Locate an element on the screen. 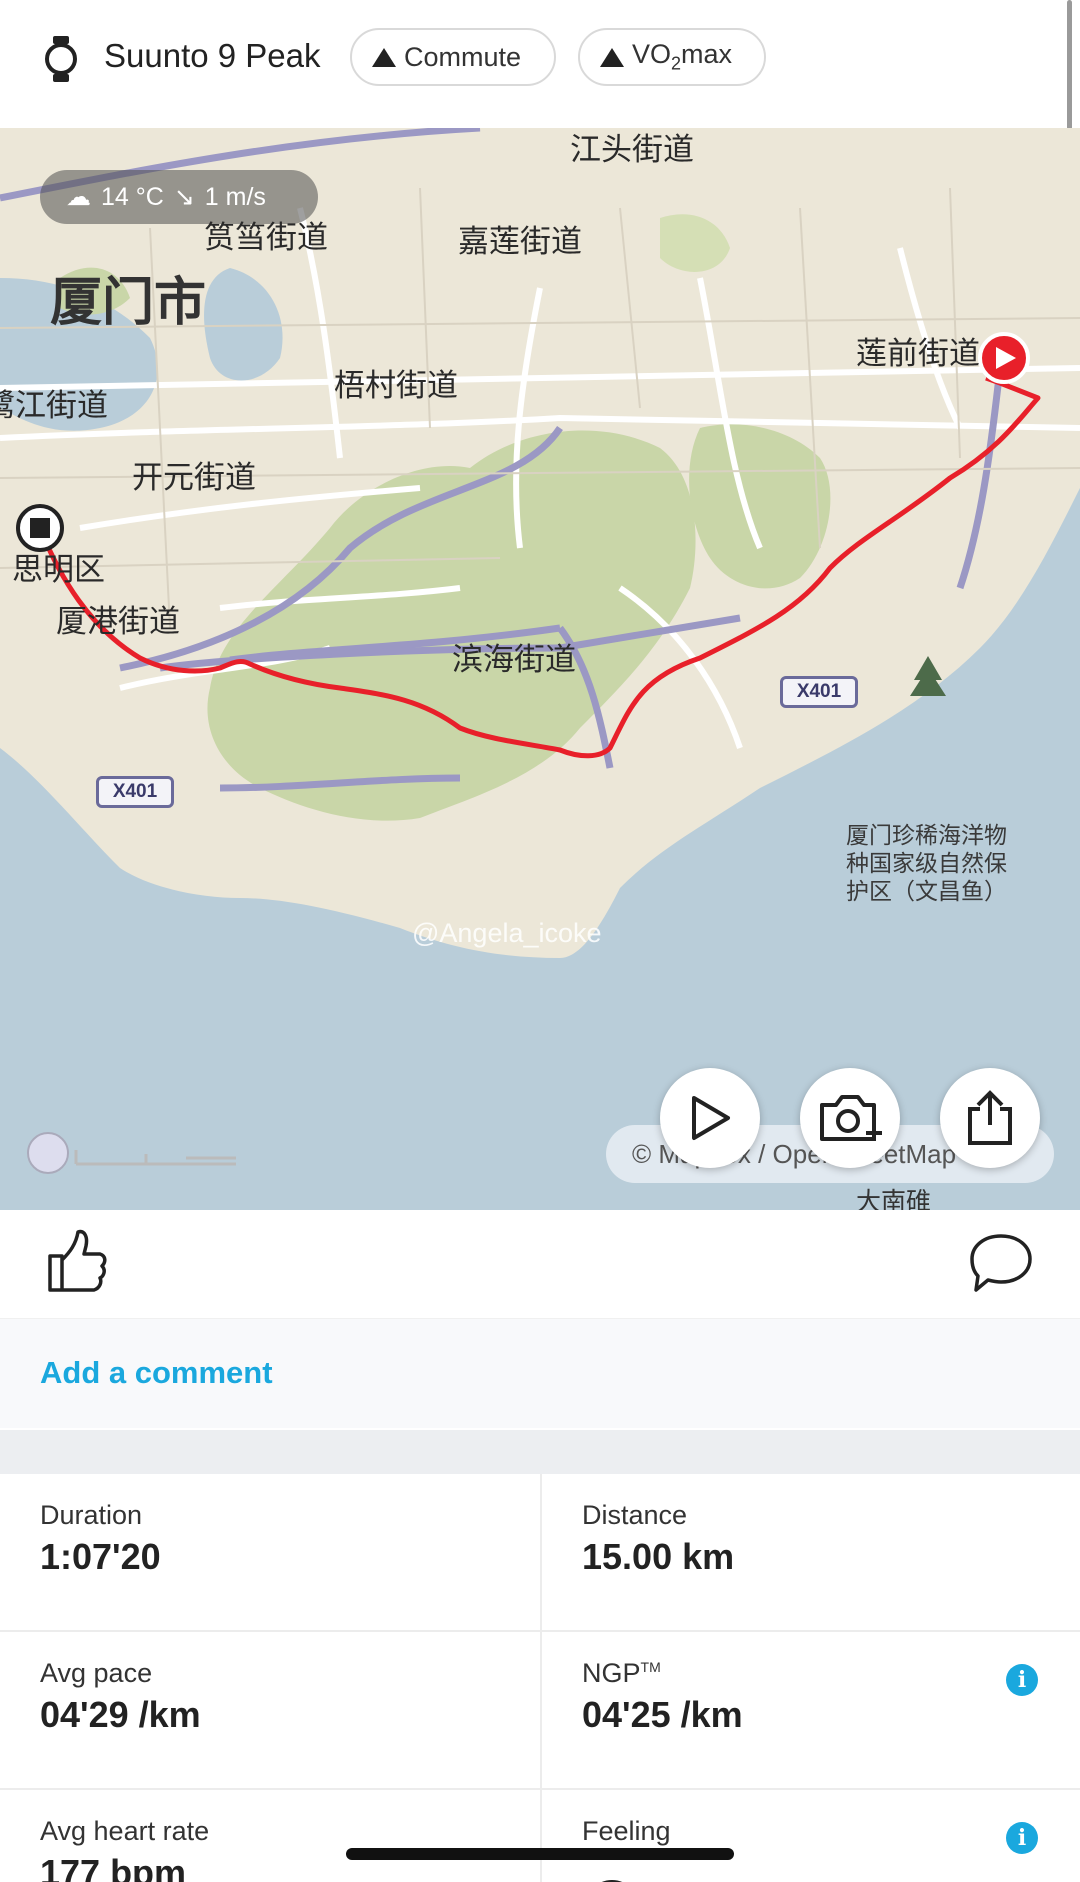 This screenshot has height=1882, width=1080. map-label-reserve: 厦门珍稀海洋物 种国家级自然保 护区（文昌鱼） is located at coordinates (926, 864).